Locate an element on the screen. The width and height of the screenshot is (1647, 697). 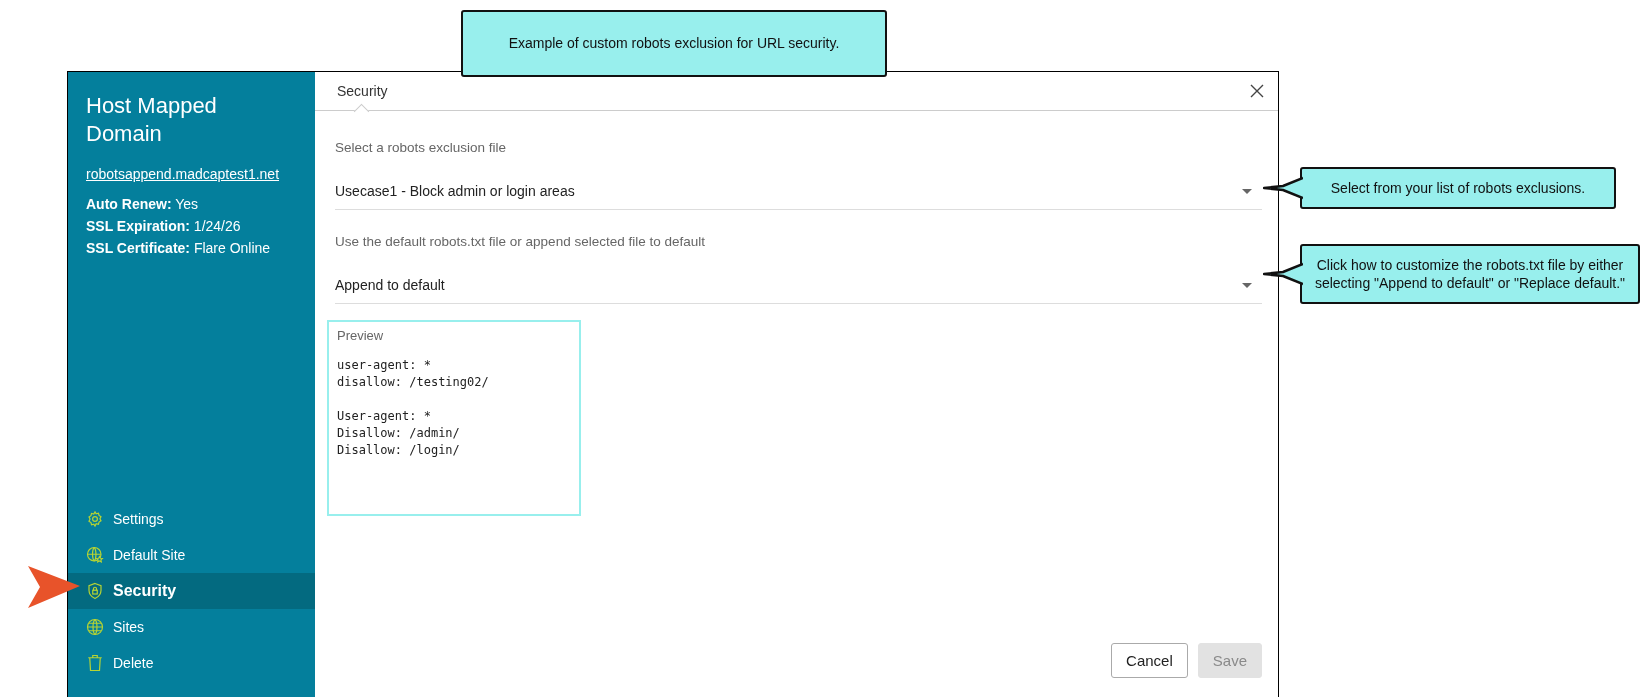
nav-item: Delete is located at coordinates (191, 663).